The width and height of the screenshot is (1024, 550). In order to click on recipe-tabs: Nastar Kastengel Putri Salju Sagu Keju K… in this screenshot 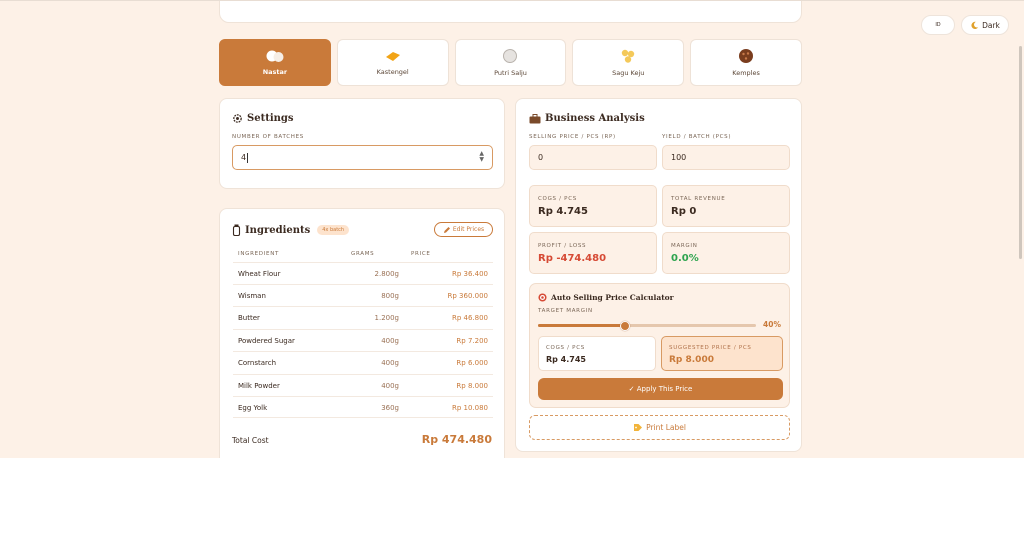, I will do `click(510, 62)`.